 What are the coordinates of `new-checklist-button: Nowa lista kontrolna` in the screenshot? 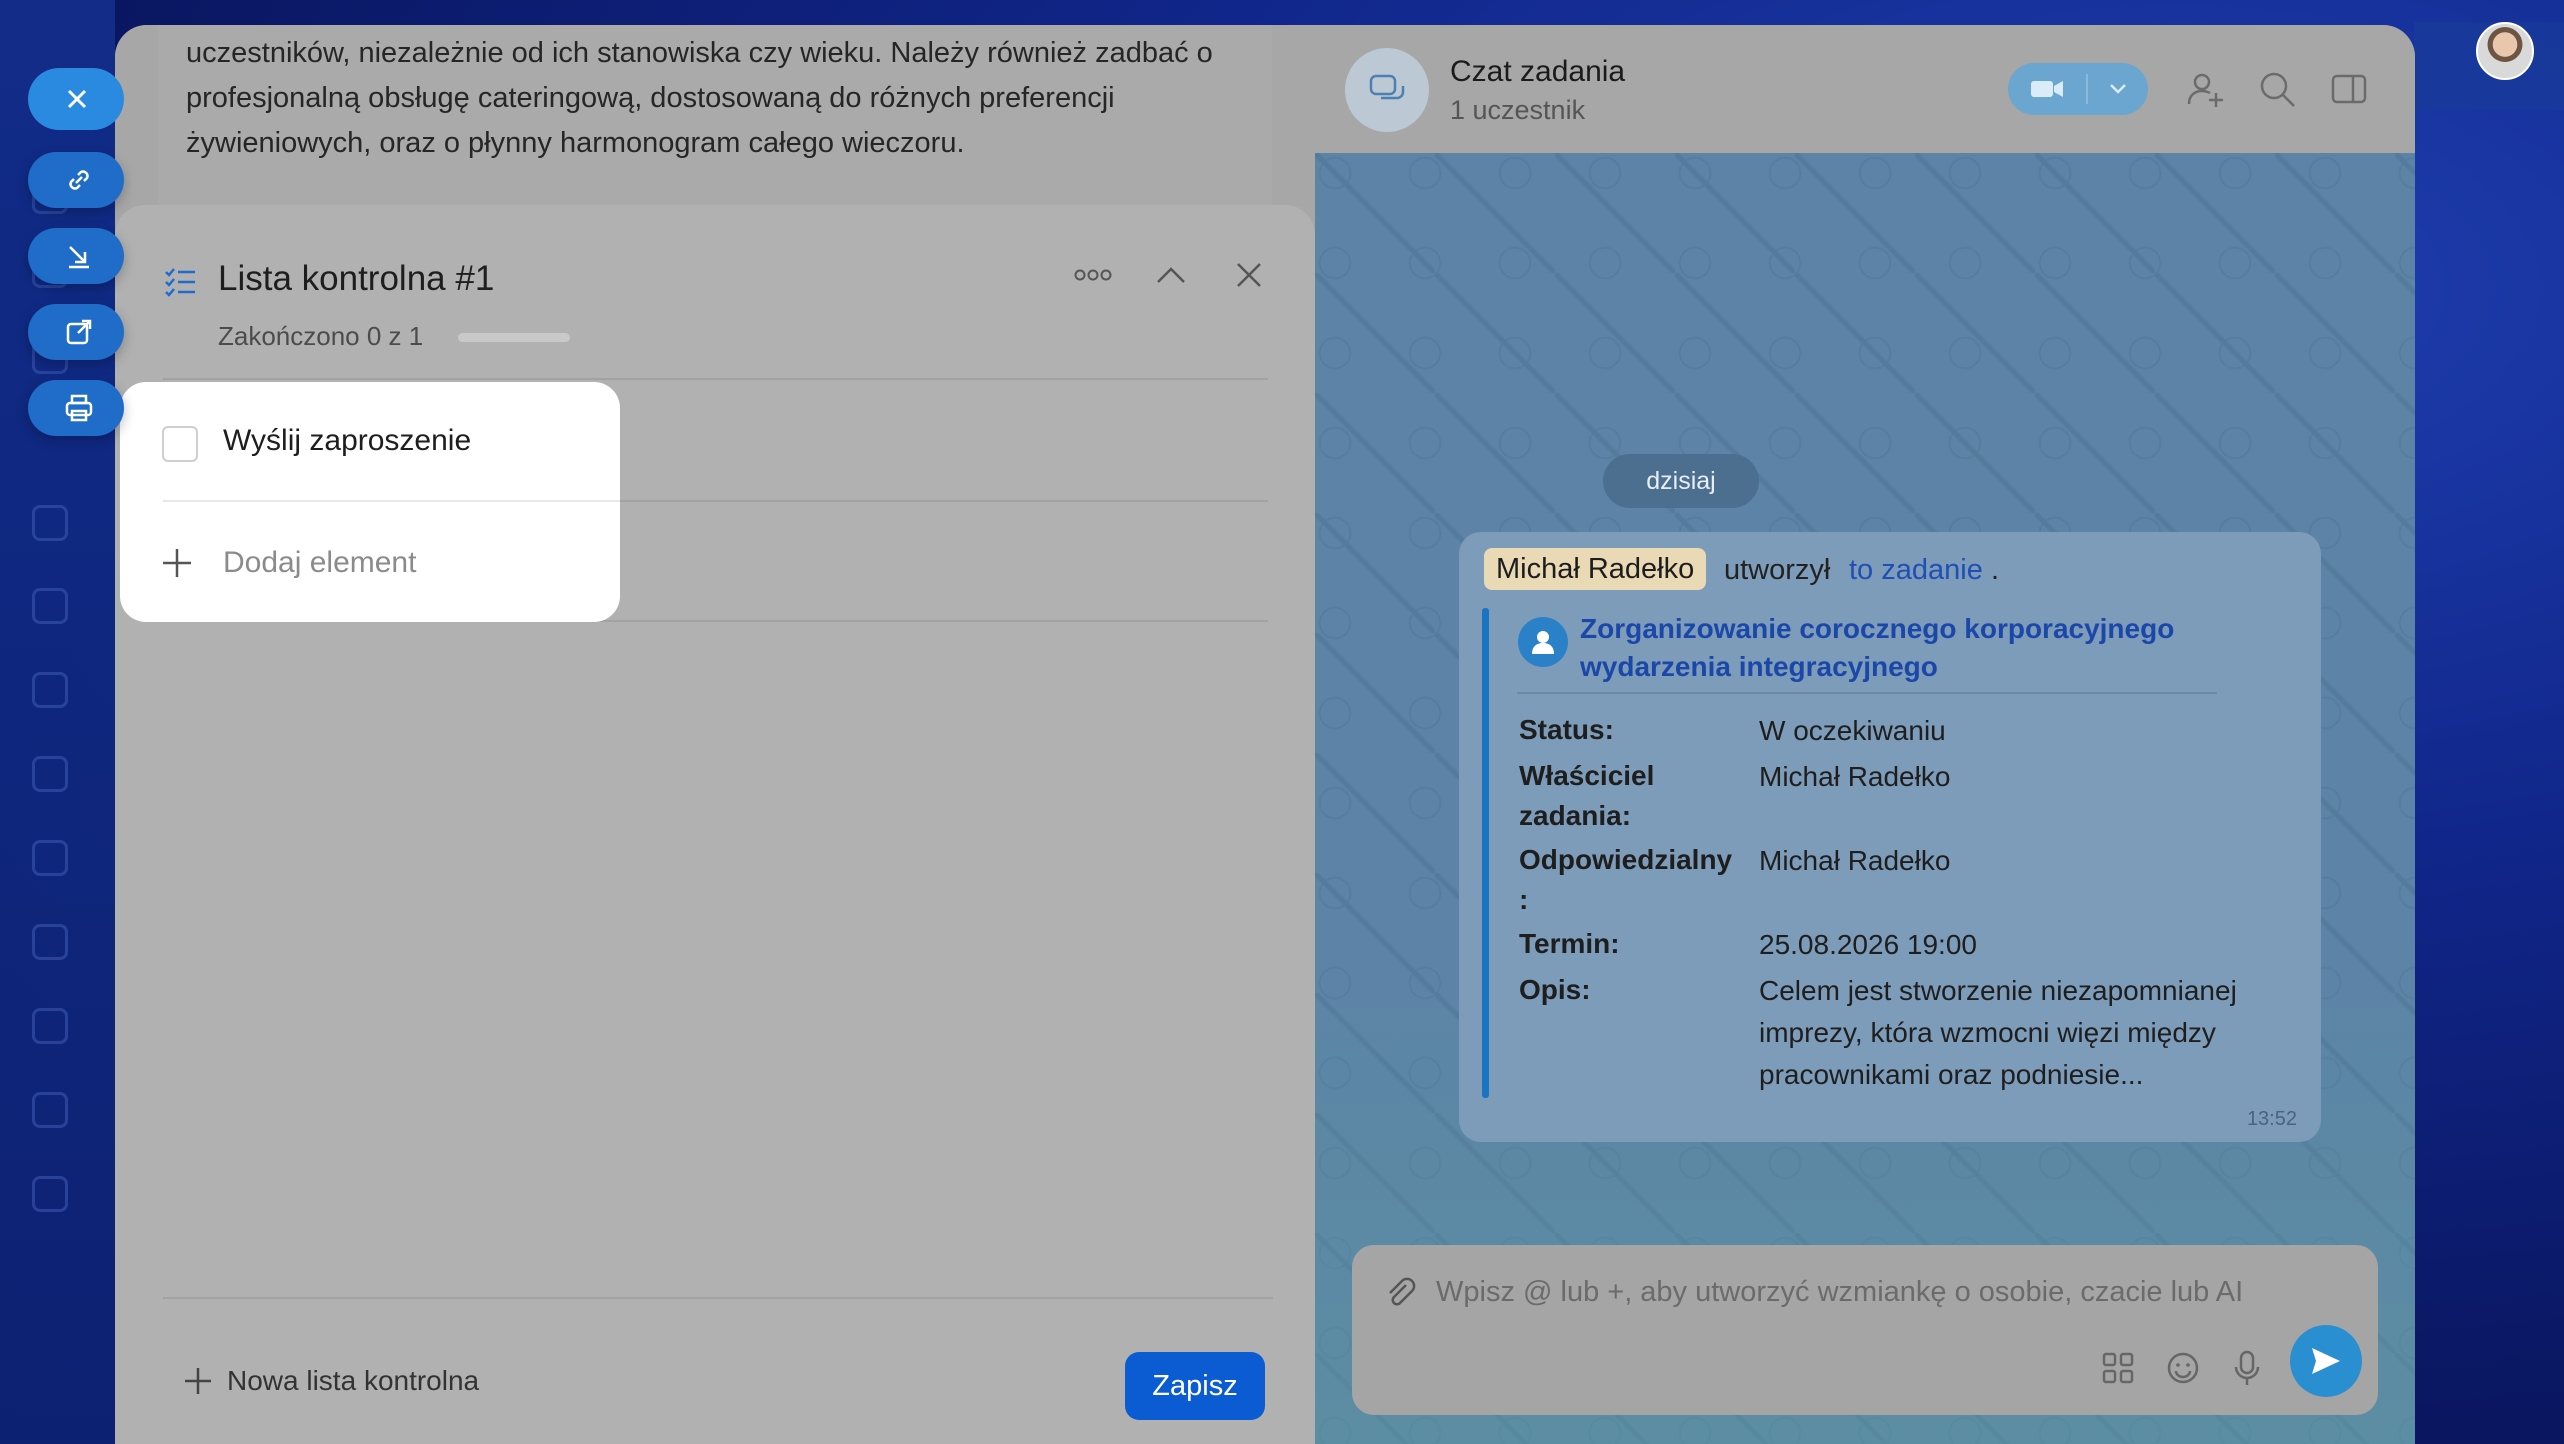 It's located at (331, 1381).